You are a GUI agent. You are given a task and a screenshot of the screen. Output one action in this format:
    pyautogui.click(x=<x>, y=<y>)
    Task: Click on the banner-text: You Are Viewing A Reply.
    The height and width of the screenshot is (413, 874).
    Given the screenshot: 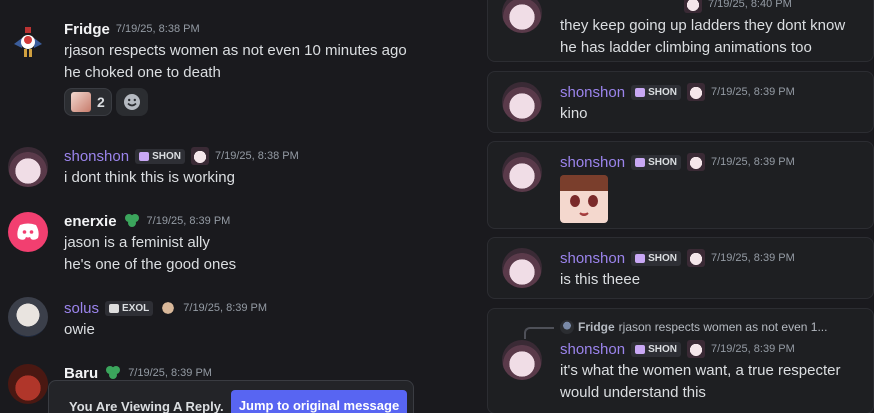 What is the action you would take?
    pyautogui.click(x=146, y=406)
    